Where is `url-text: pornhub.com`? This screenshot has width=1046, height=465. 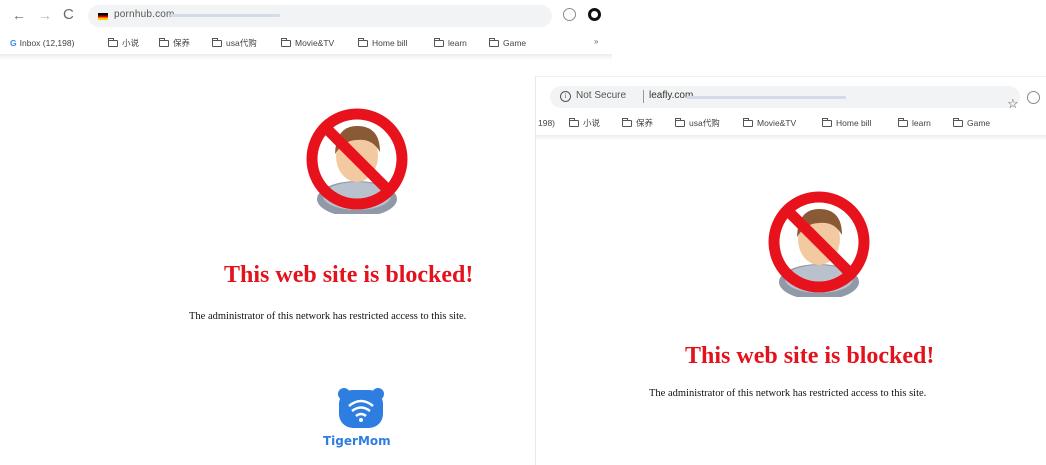
url-text: pornhub.com is located at coordinates (144, 14).